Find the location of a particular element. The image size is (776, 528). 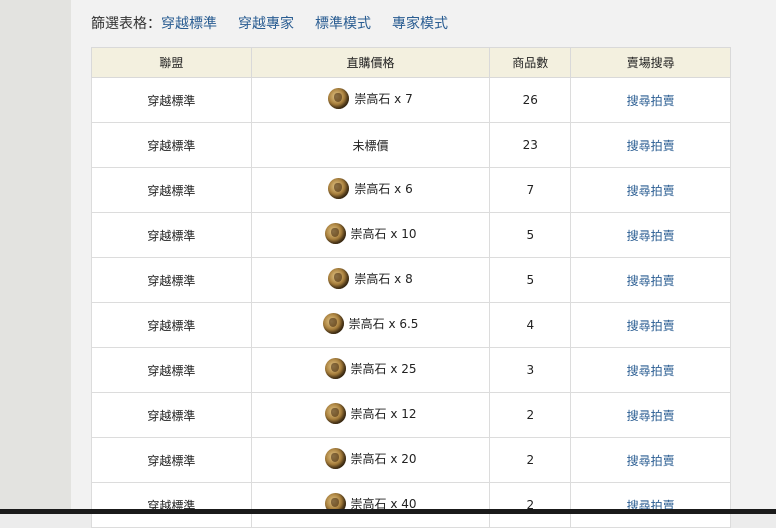

price-text: 未標價 is located at coordinates (371, 145).